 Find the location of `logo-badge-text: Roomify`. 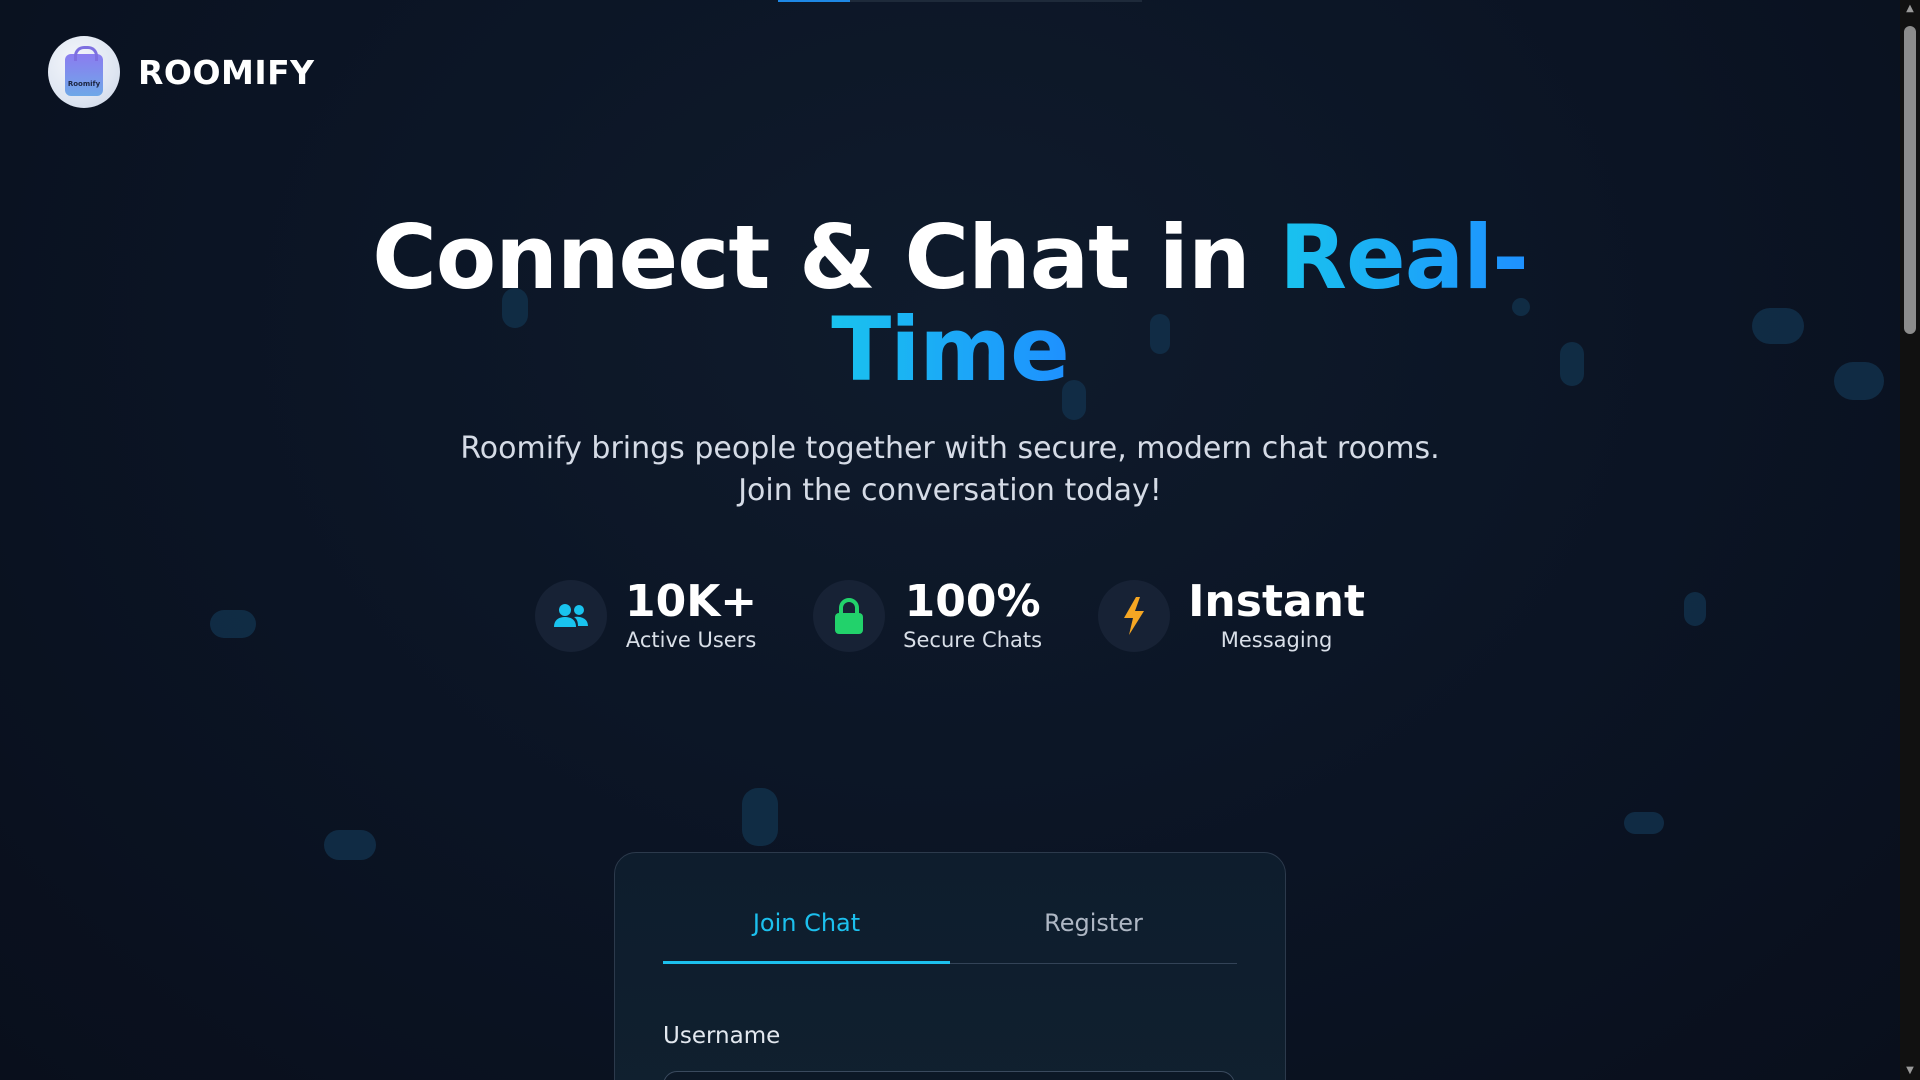

logo-badge-text: Roomify is located at coordinates (84, 84).